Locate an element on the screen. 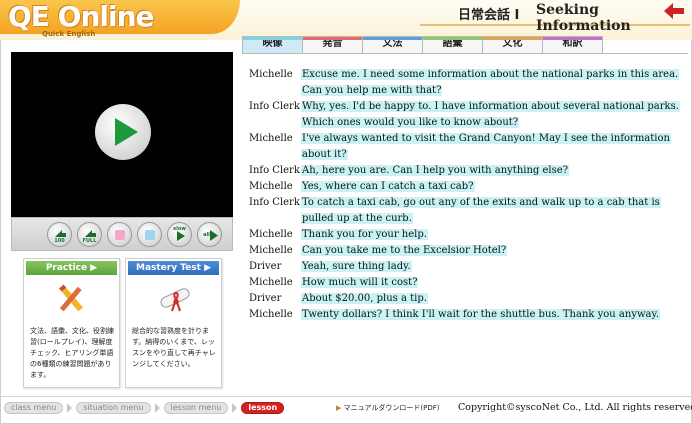  play-all-button: all is located at coordinates (209, 234).